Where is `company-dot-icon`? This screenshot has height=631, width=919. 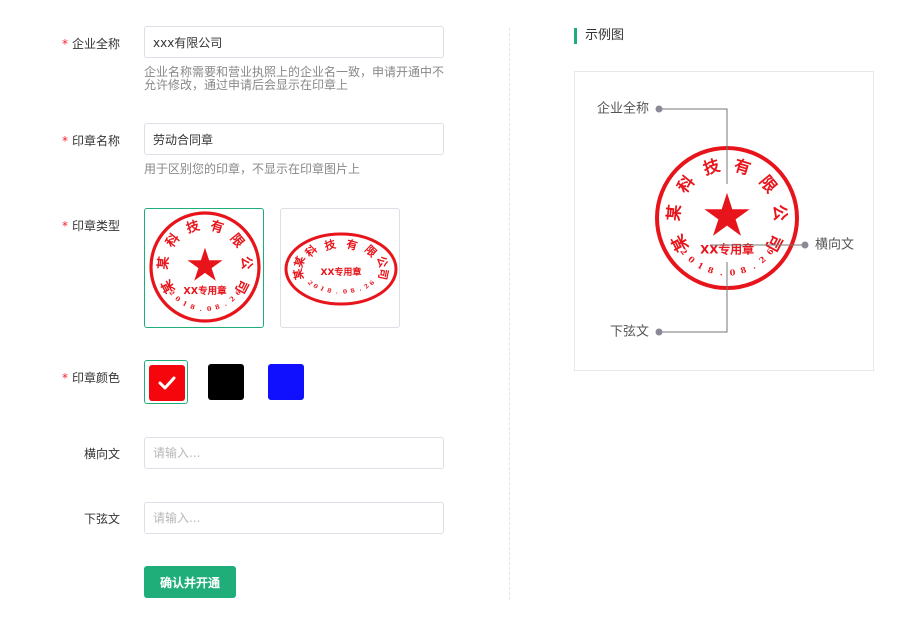
company-dot-icon is located at coordinates (659, 109).